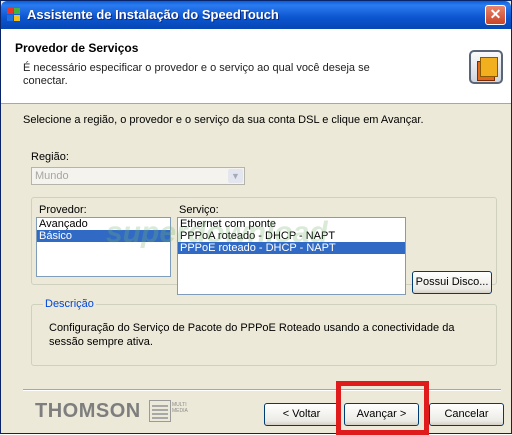 The height and width of the screenshot is (435, 512). Describe the element at coordinates (291, 224) in the screenshot. I see `list-item: Ethernet com ponte` at that location.